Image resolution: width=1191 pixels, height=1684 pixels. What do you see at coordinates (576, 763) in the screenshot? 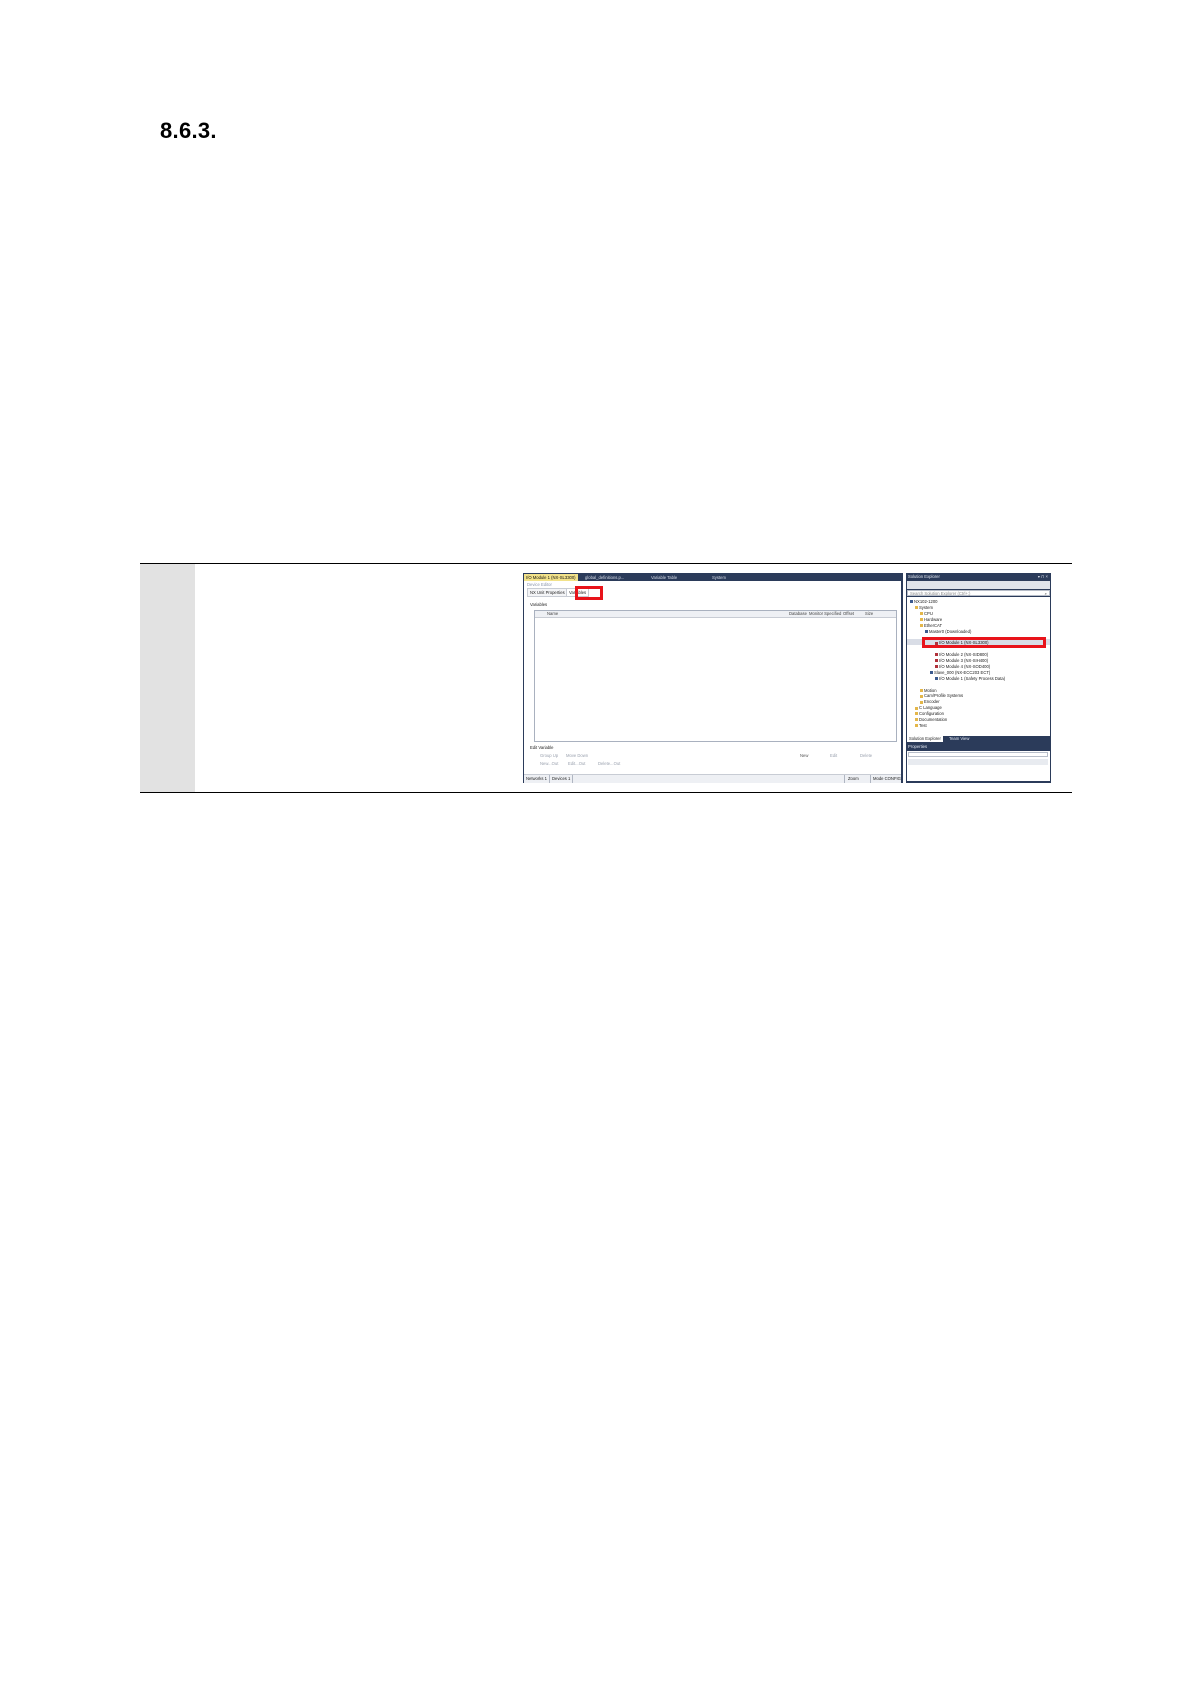
I see `edit-out-button: Edit...Out` at bounding box center [576, 763].